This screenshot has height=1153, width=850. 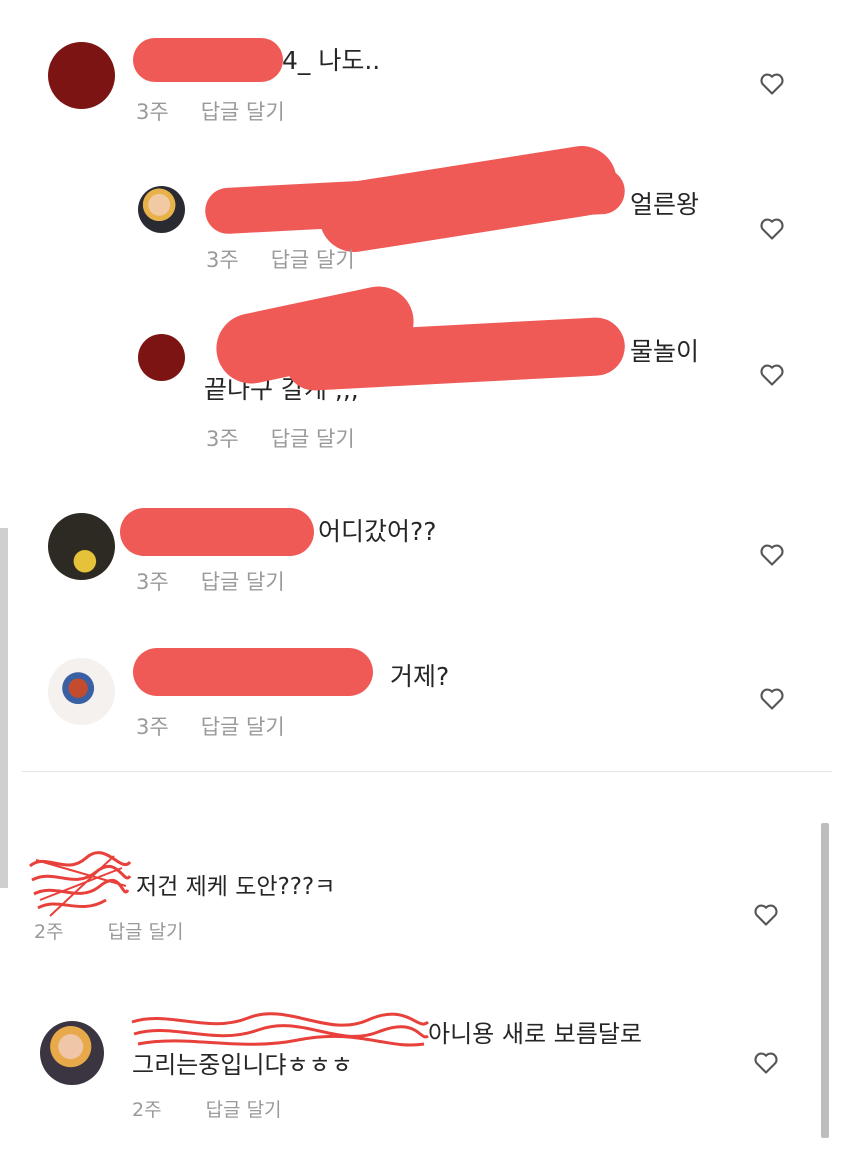 What do you see at coordinates (535, 1034) in the screenshot?
I see `comment-text-line-1: 아니용 새로 보름달로` at bounding box center [535, 1034].